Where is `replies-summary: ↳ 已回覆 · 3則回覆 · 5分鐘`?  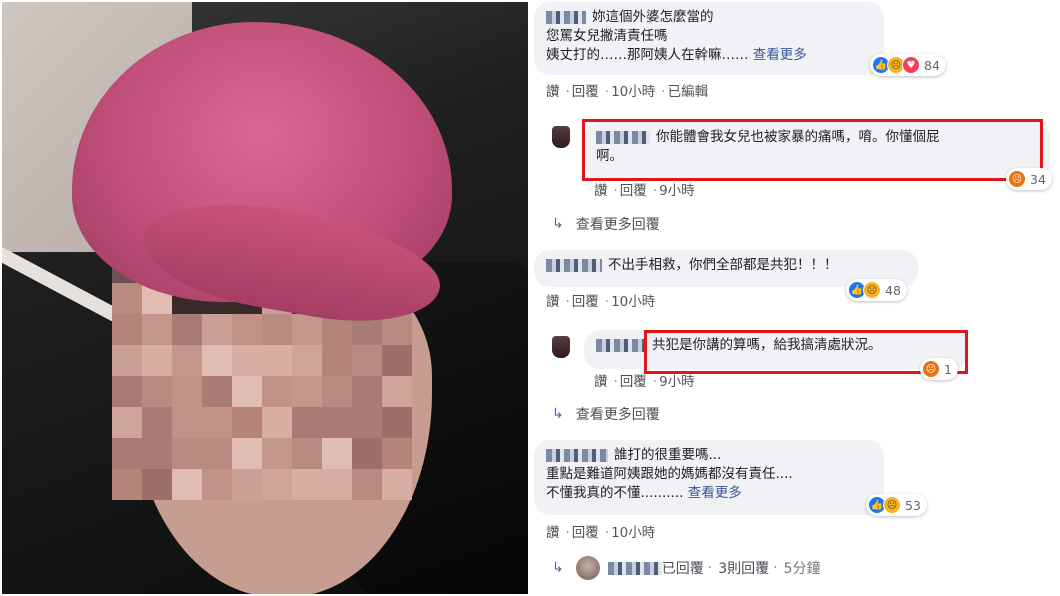 replies-summary: ↳ 已回覆 · 3則回覆 · 5分鐘 is located at coordinates (686, 568).